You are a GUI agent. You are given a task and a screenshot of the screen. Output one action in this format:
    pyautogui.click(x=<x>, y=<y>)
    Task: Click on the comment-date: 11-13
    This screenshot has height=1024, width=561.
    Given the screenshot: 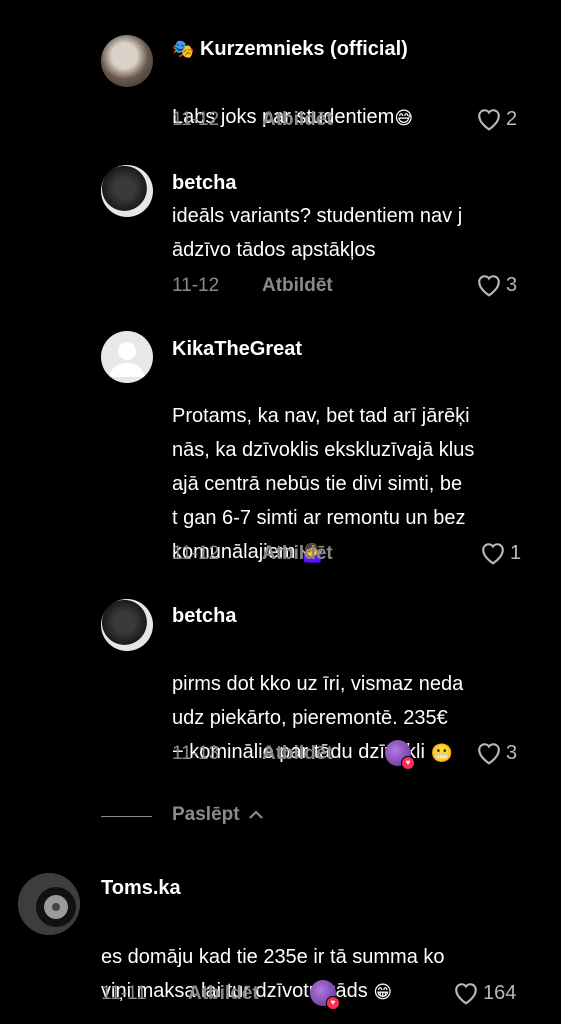 What is the action you would take?
    pyautogui.click(x=196, y=753)
    